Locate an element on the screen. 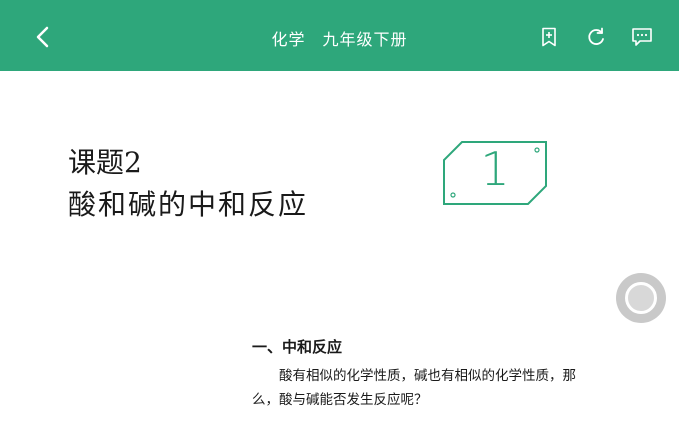 The width and height of the screenshot is (679, 424). lesson-heading: 课题2 酸和碱的中和反应 is located at coordinates (188, 185).